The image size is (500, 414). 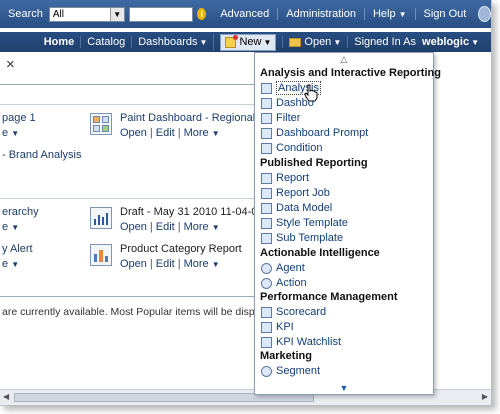 What do you see at coordinates (101, 255) in the screenshot?
I see `analysis-thumbnail-icon` at bounding box center [101, 255].